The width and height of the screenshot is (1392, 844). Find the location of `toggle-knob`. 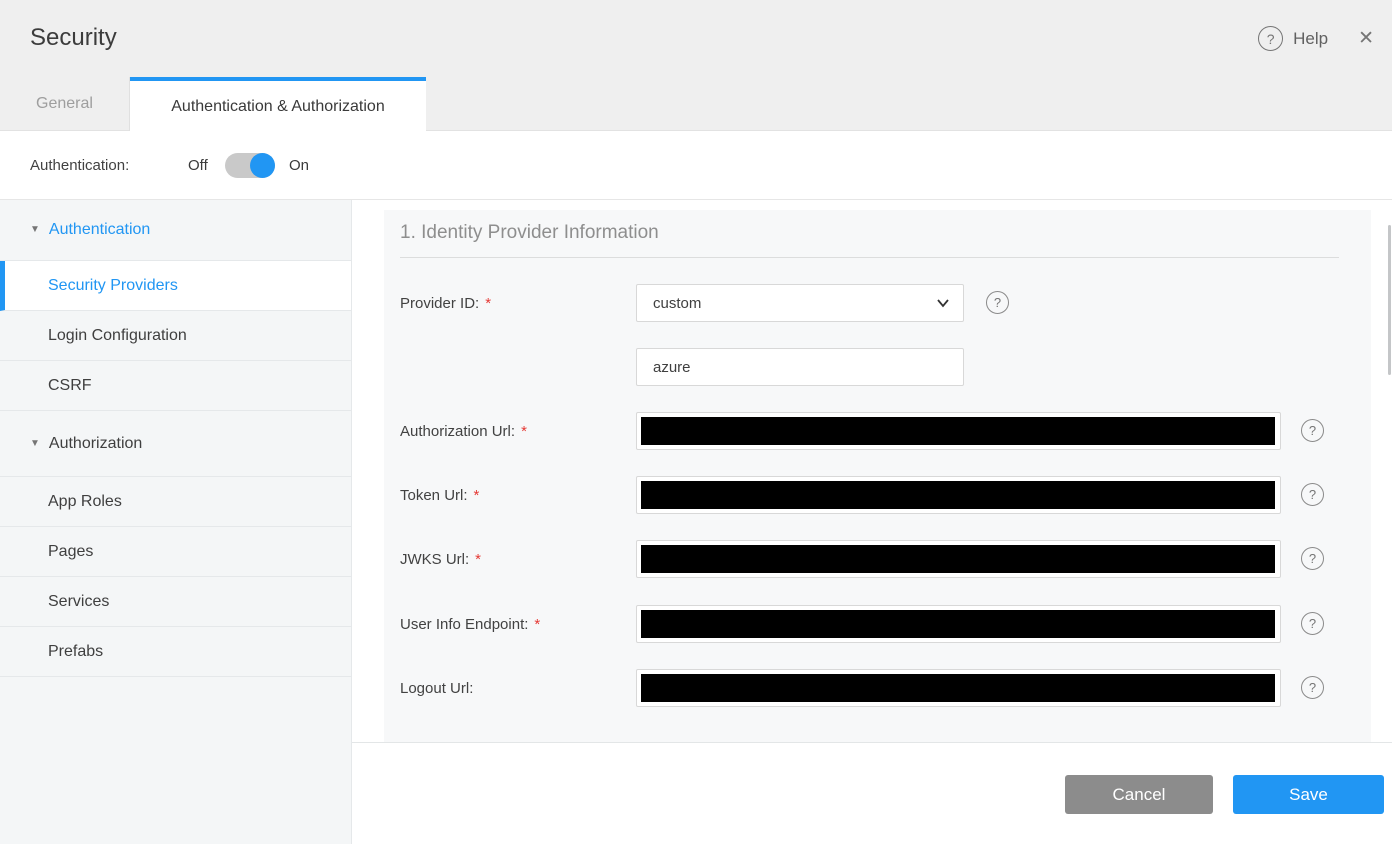

toggle-knob is located at coordinates (262, 165).